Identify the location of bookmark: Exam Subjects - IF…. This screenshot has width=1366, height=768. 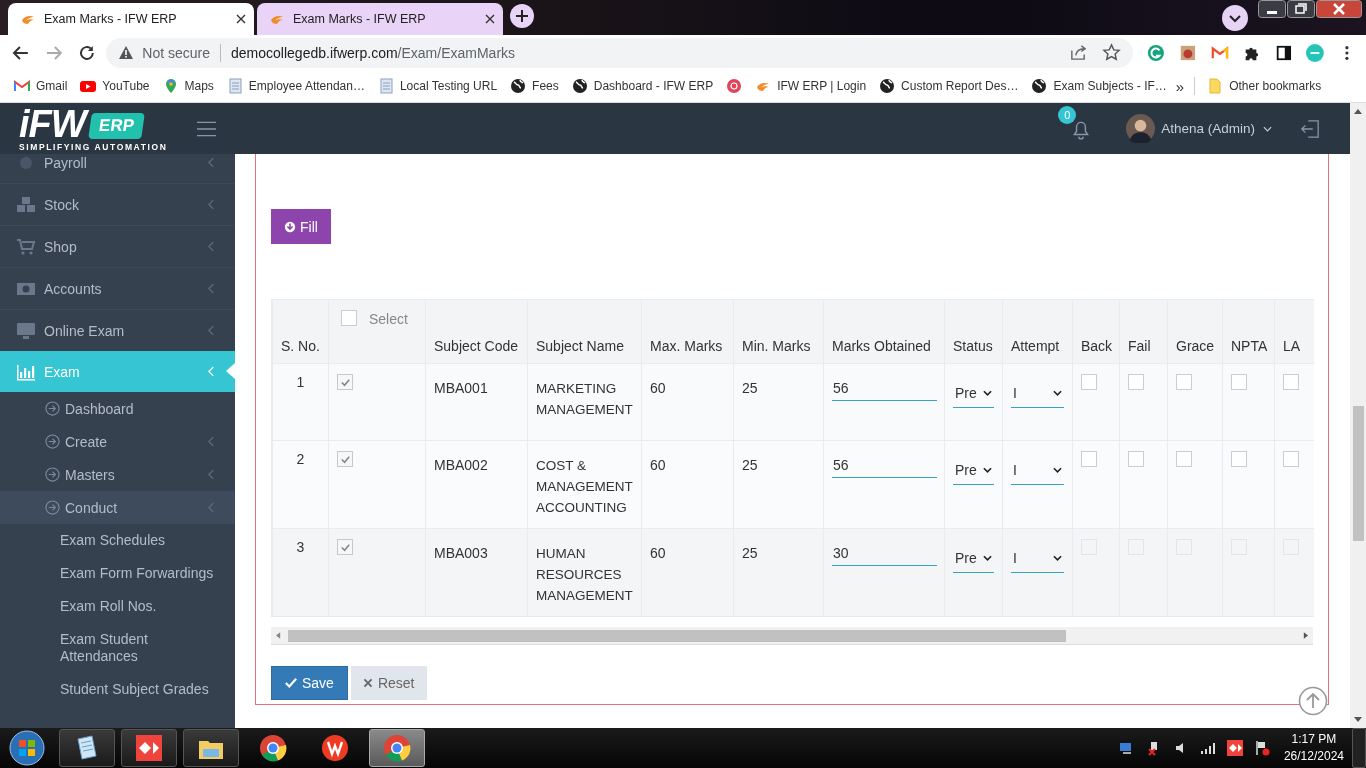
(1099, 86).